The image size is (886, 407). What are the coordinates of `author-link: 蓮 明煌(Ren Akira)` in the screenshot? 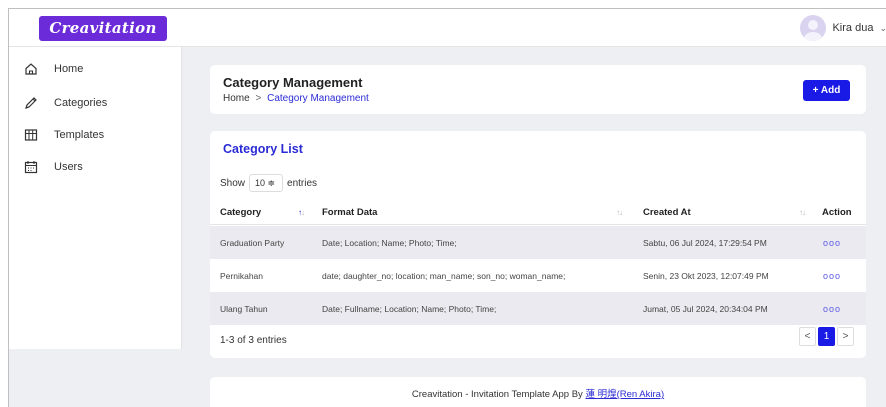 It's located at (624, 394).